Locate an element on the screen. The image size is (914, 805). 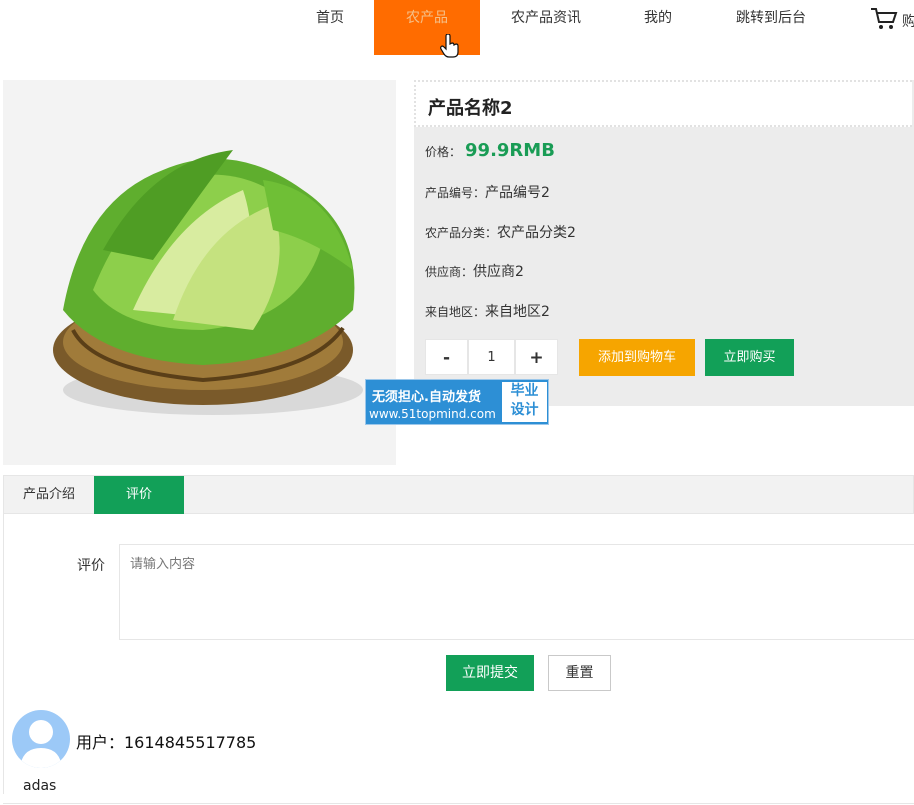
code-row: 产品编号：产品编号2 is located at coordinates (487, 192).